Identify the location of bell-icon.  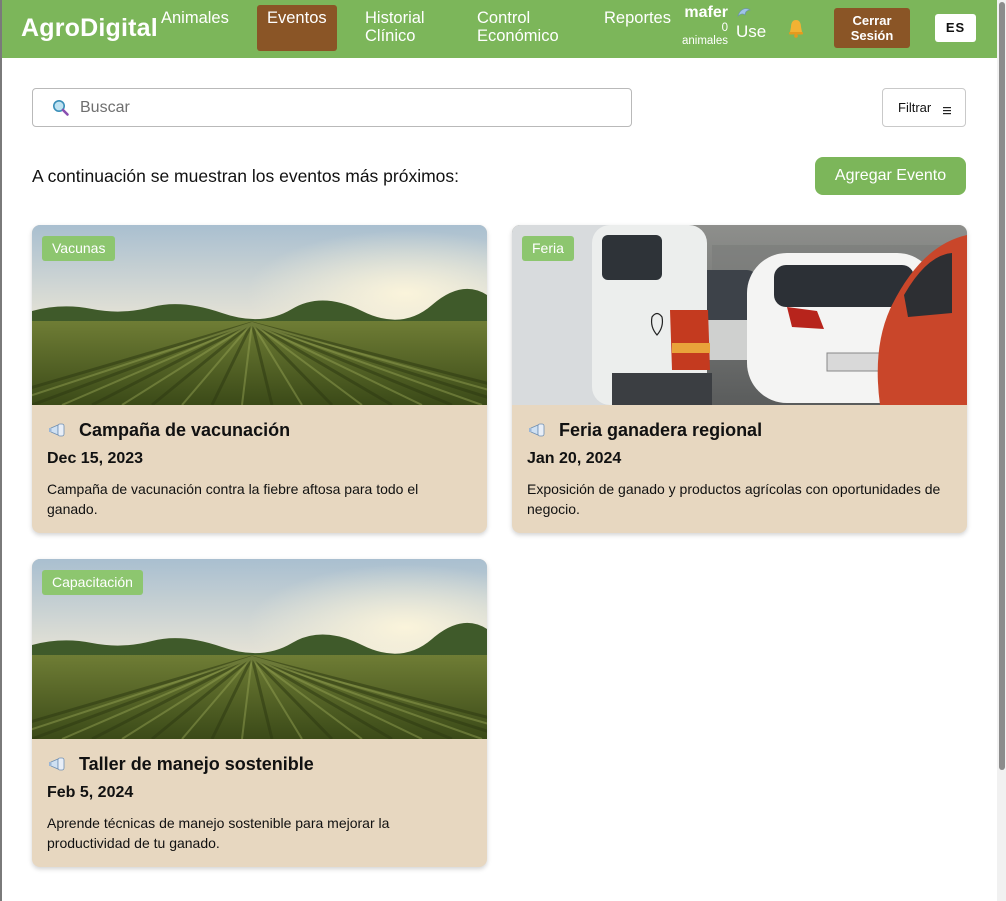
(796, 28).